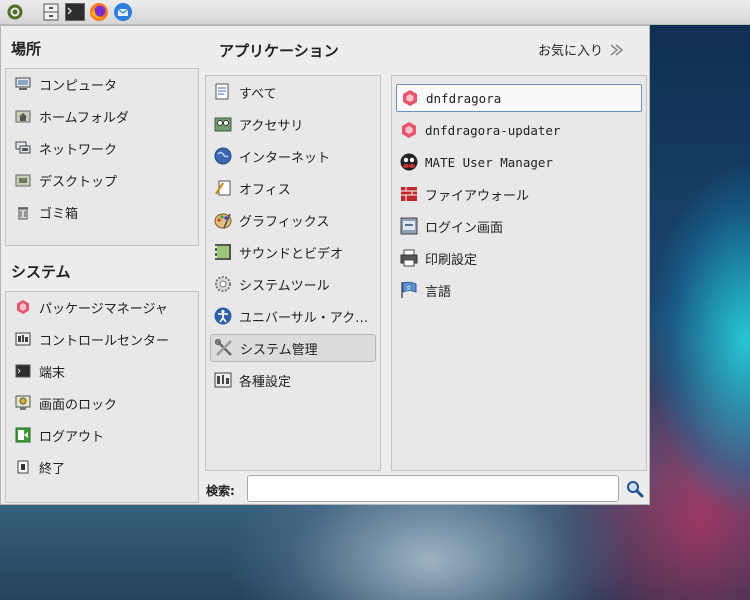  Describe the element at coordinates (223, 252) in the screenshot. I see `sound-video-icon` at that location.